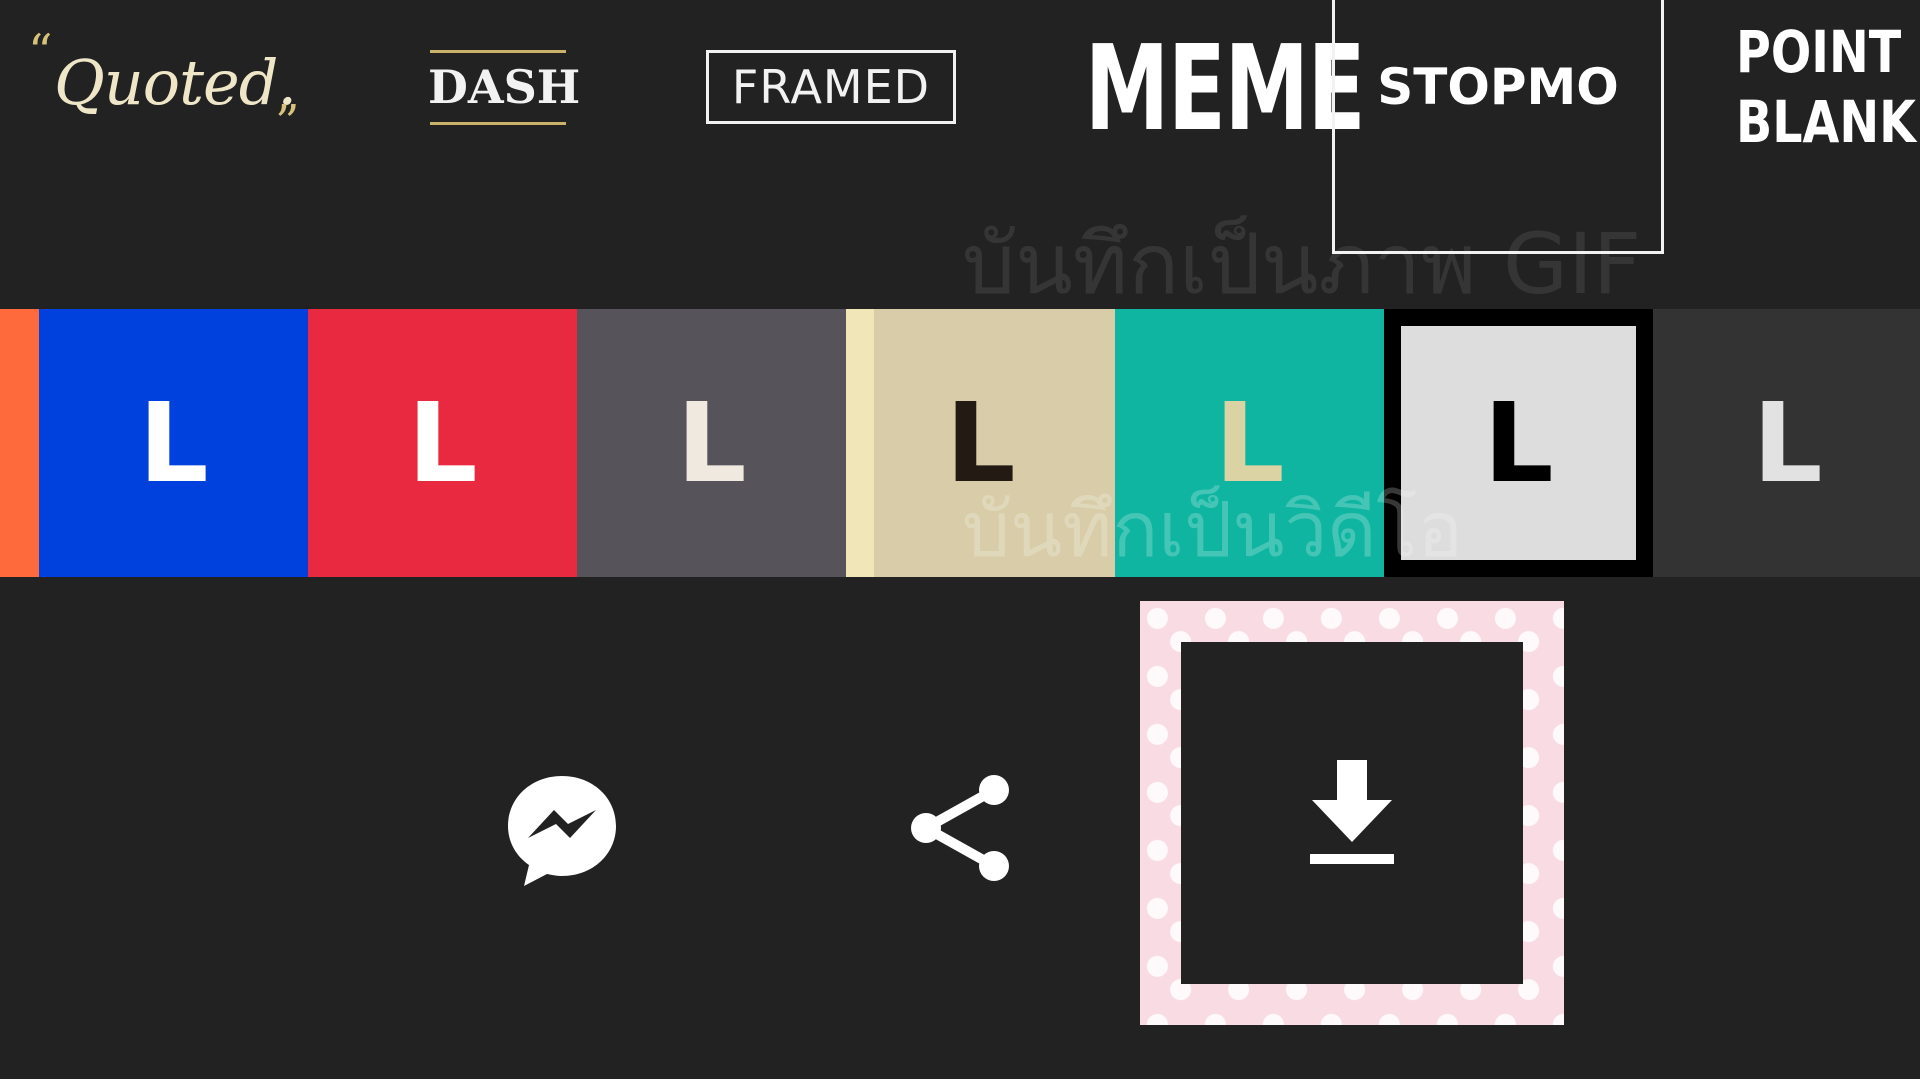 The height and width of the screenshot is (1079, 1920). I want to click on style-label-blank: BLANK., so click(1828, 122).